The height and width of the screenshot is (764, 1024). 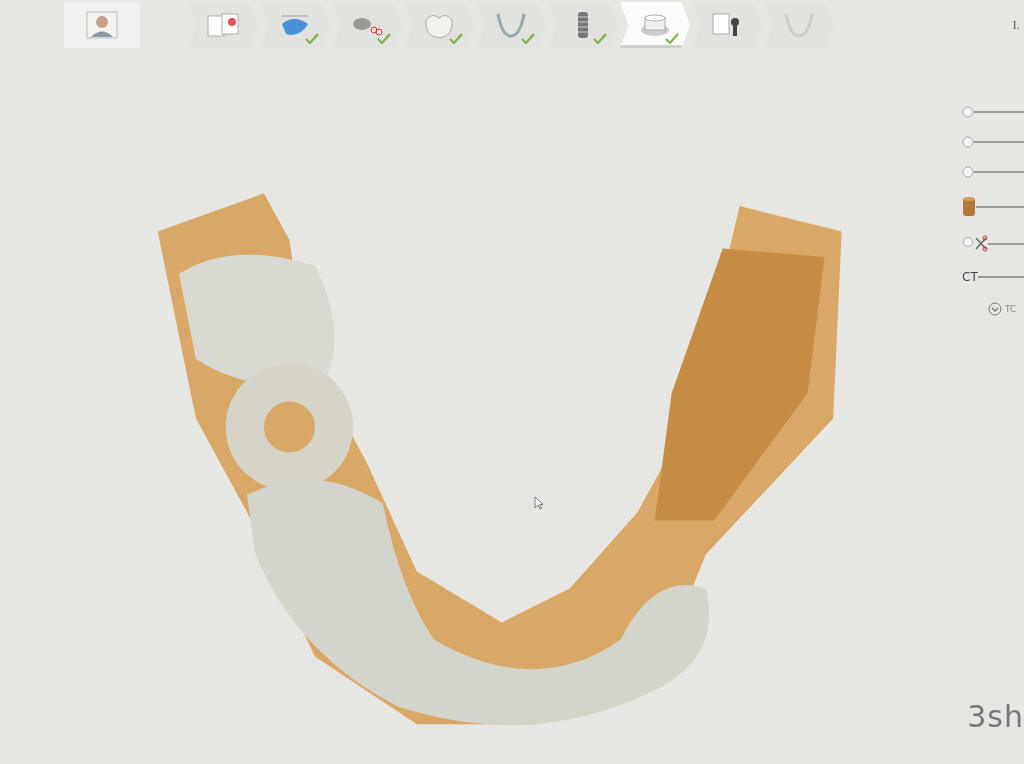 I want to click on logo: 3sh, so click(x=995, y=716).